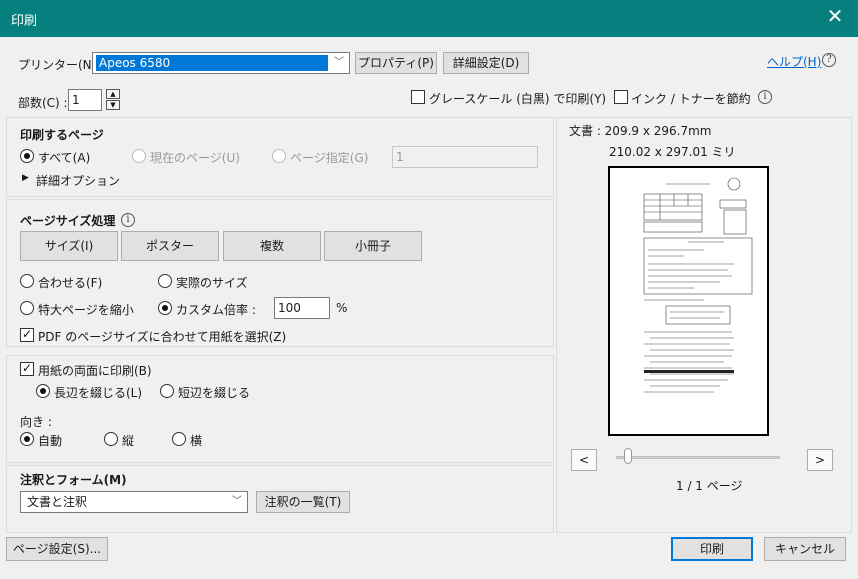 The image size is (858, 579). I want to click on actual-size-radio, so click(165, 281).